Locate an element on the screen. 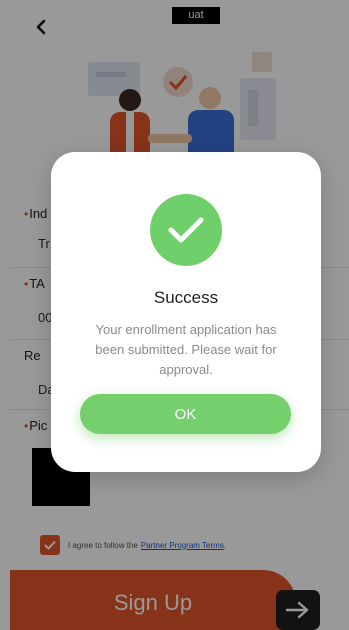  success-check-circle is located at coordinates (186, 230).